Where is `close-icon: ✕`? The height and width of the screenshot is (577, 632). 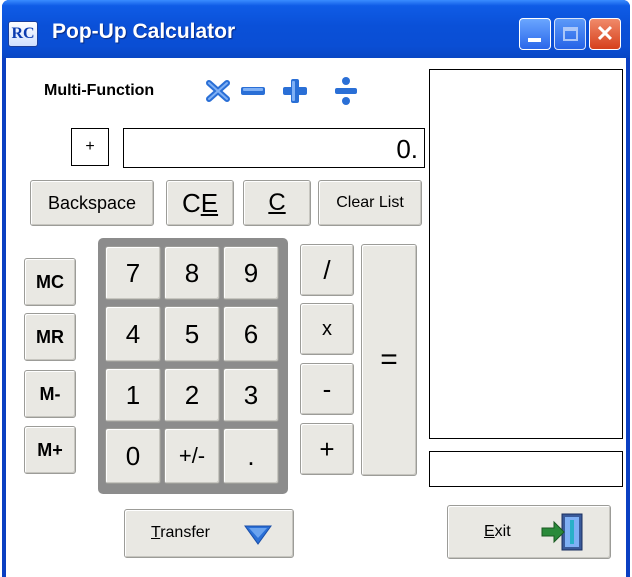
close-icon: ✕ is located at coordinates (605, 33).